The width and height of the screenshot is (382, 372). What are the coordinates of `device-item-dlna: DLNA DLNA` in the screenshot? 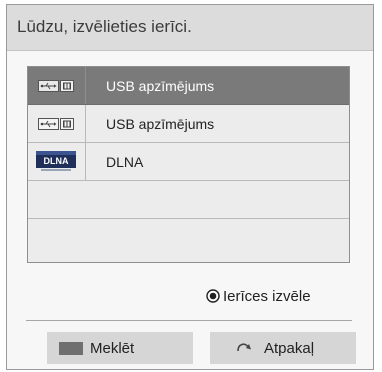 It's located at (188, 162).